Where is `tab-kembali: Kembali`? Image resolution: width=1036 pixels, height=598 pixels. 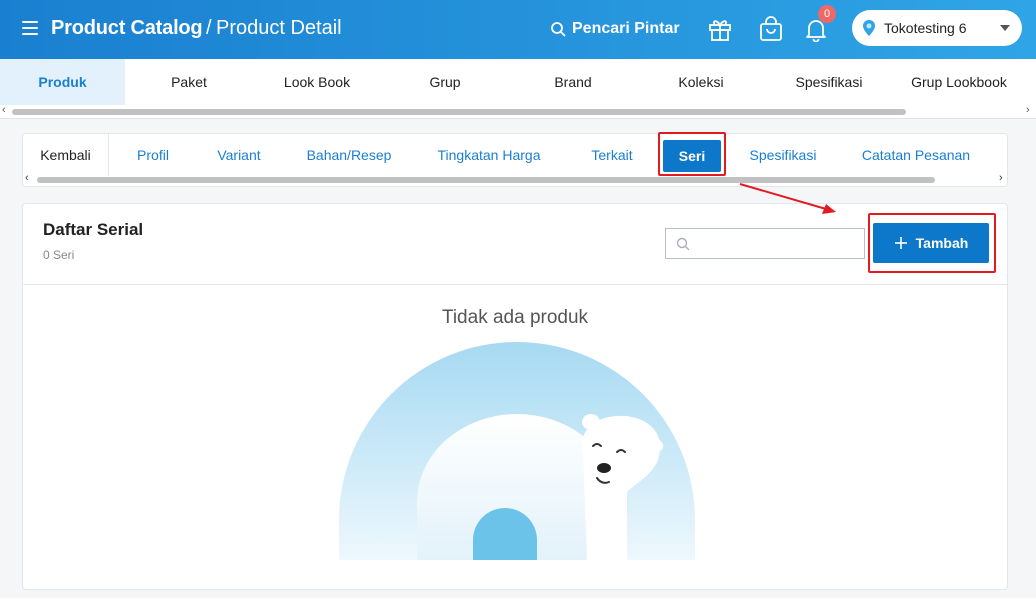 tab-kembali: Kembali is located at coordinates (66, 155).